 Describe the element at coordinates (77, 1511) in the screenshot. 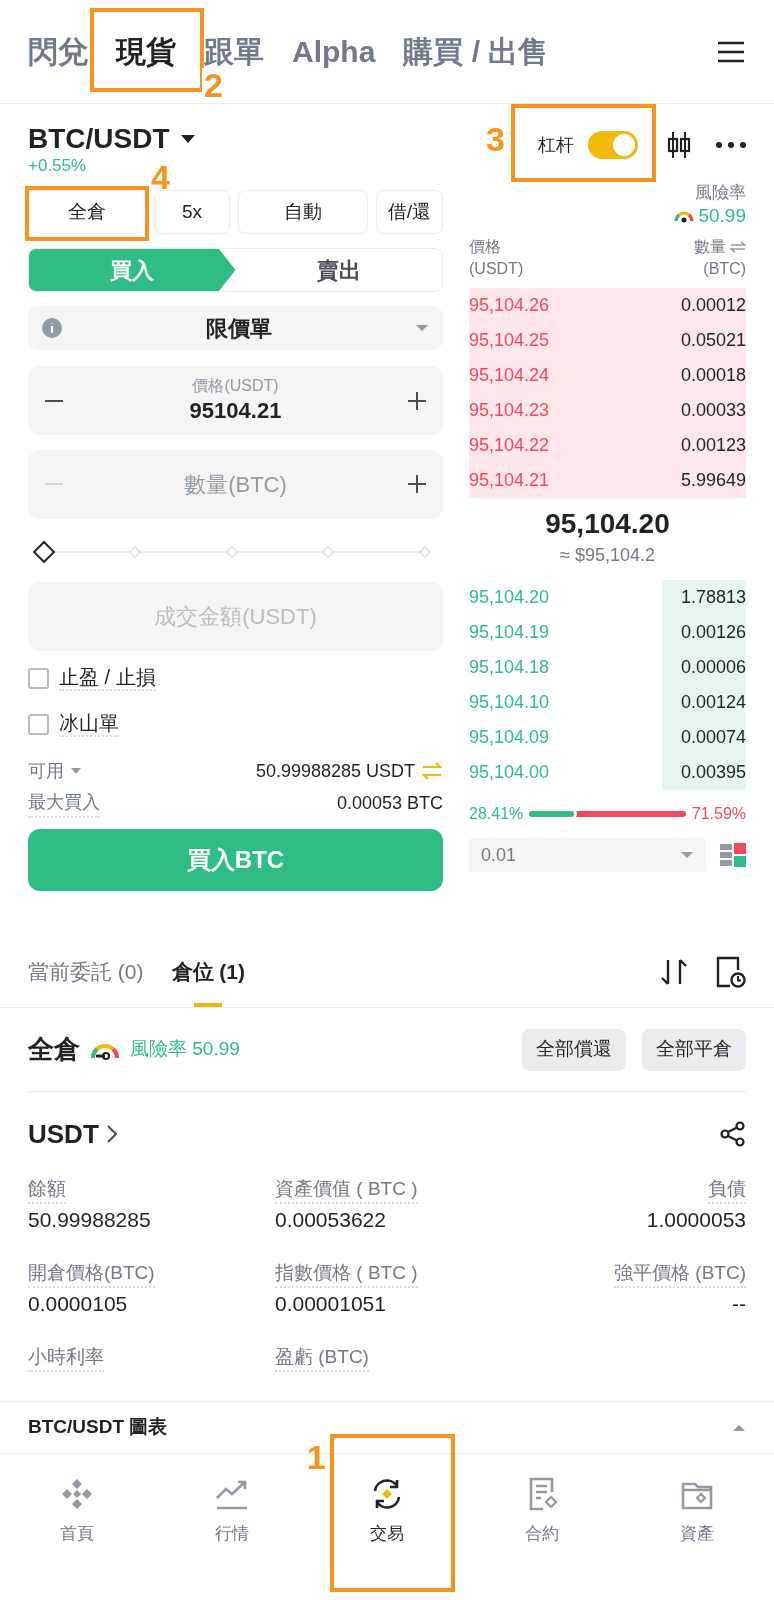

I see `nav-item: 首頁` at that location.